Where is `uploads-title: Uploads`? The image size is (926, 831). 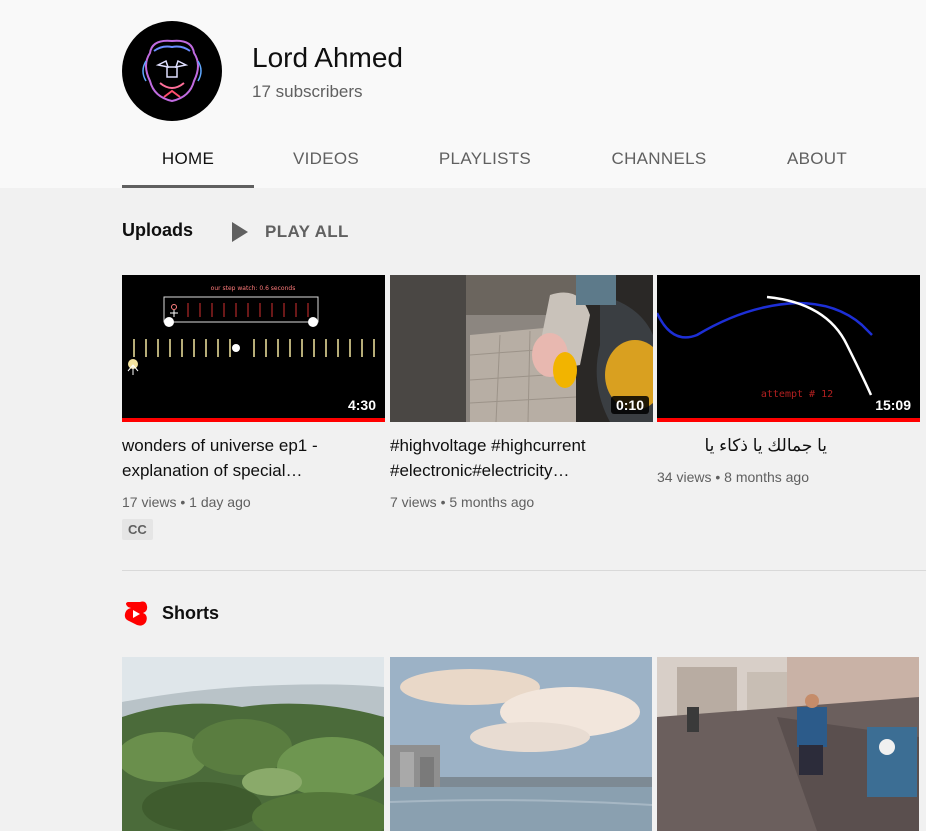 uploads-title: Uploads is located at coordinates (157, 230).